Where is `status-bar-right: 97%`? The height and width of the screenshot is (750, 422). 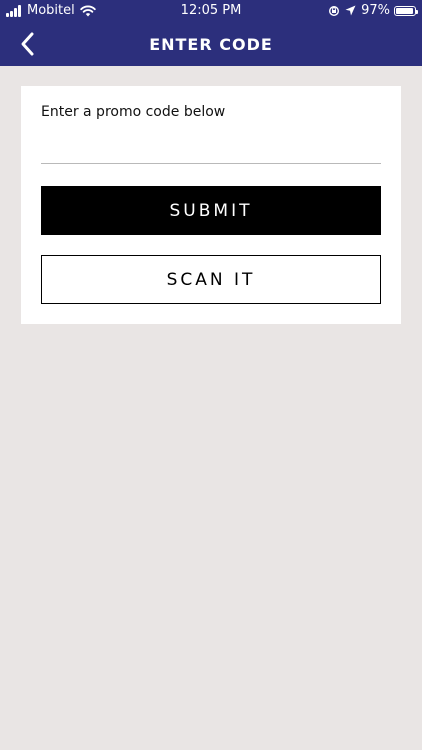 status-bar-right: 97% is located at coordinates (373, 10).